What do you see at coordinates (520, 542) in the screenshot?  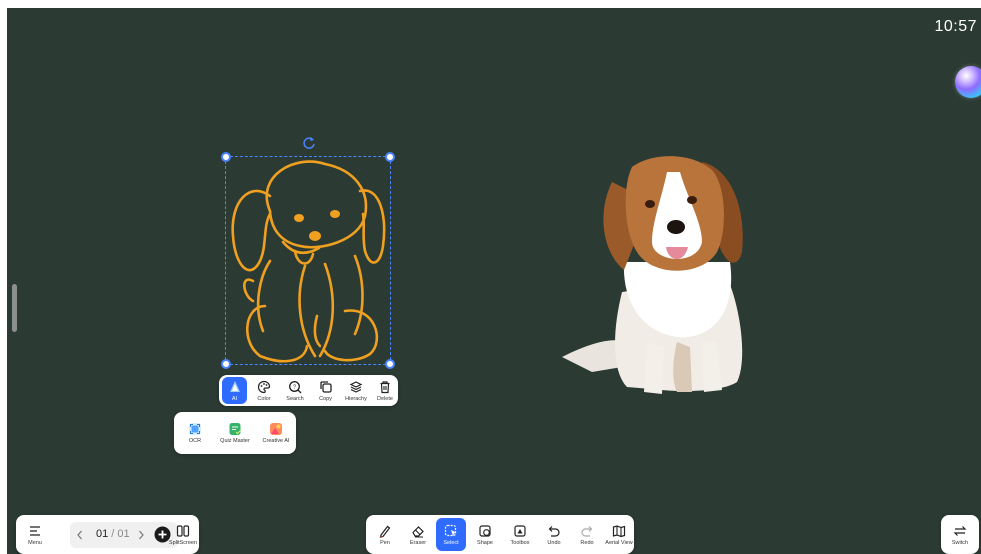 I see `toolbox-label: Toolbox` at bounding box center [520, 542].